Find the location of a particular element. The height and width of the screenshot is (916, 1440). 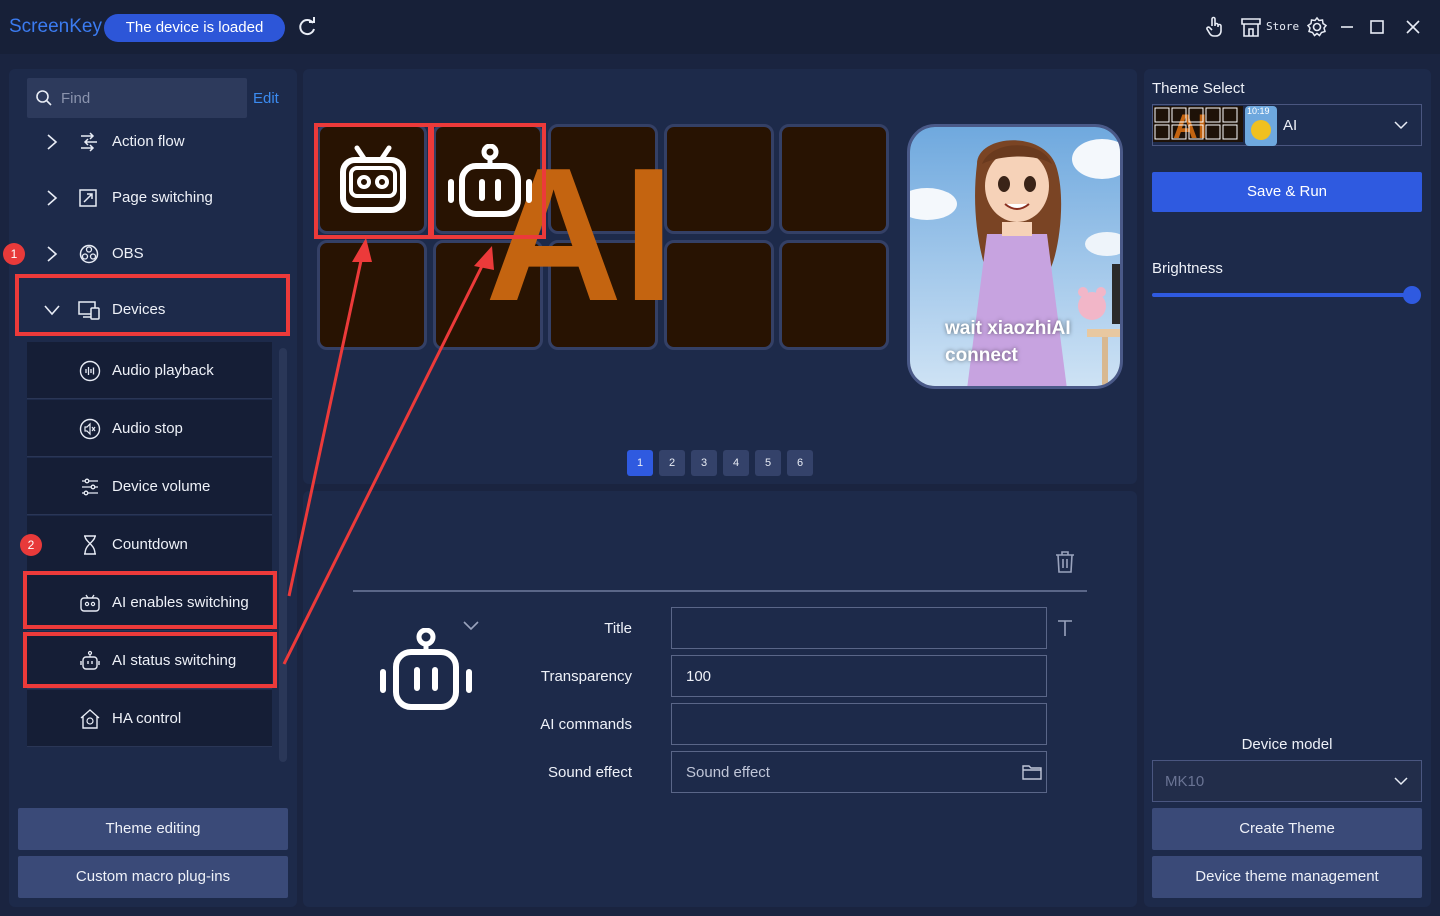

tree-item-label: Page switching is located at coordinates (162, 197).